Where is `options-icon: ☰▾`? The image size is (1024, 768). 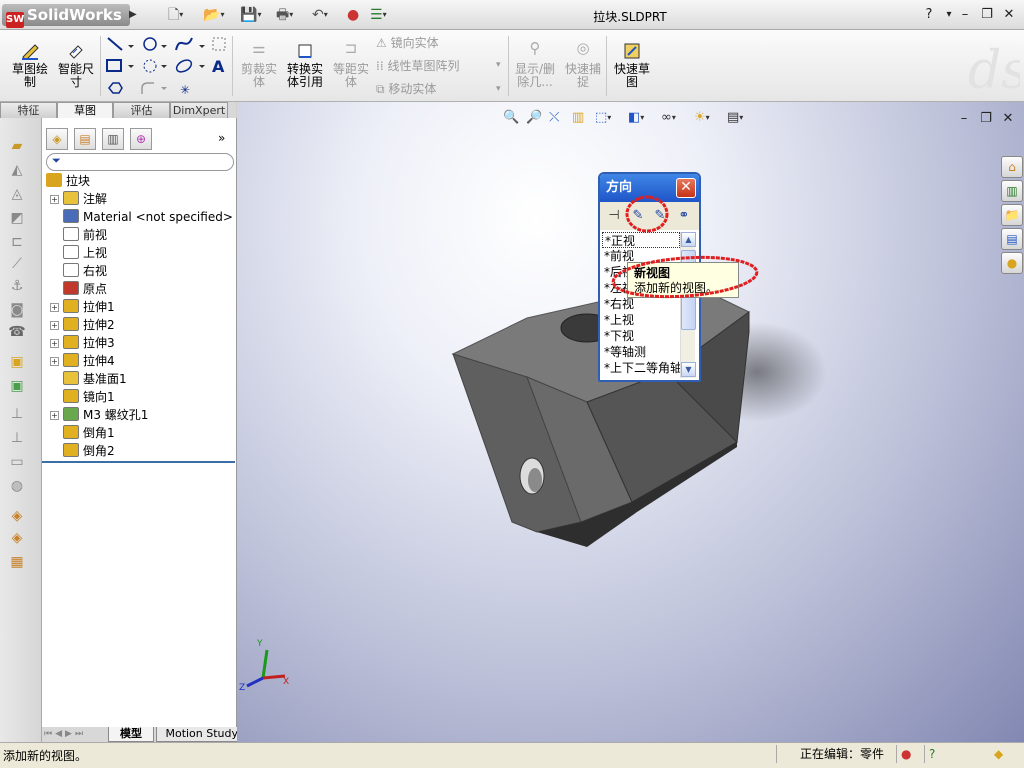
options-icon: ☰▾ is located at coordinates (378, 15).